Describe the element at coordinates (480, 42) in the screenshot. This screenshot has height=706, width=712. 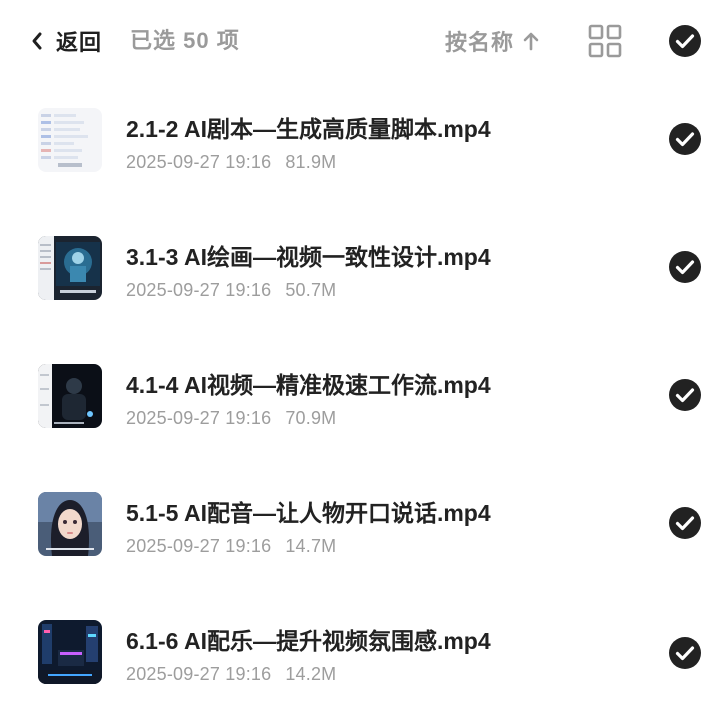
I see `sort-label: 按名称` at that location.